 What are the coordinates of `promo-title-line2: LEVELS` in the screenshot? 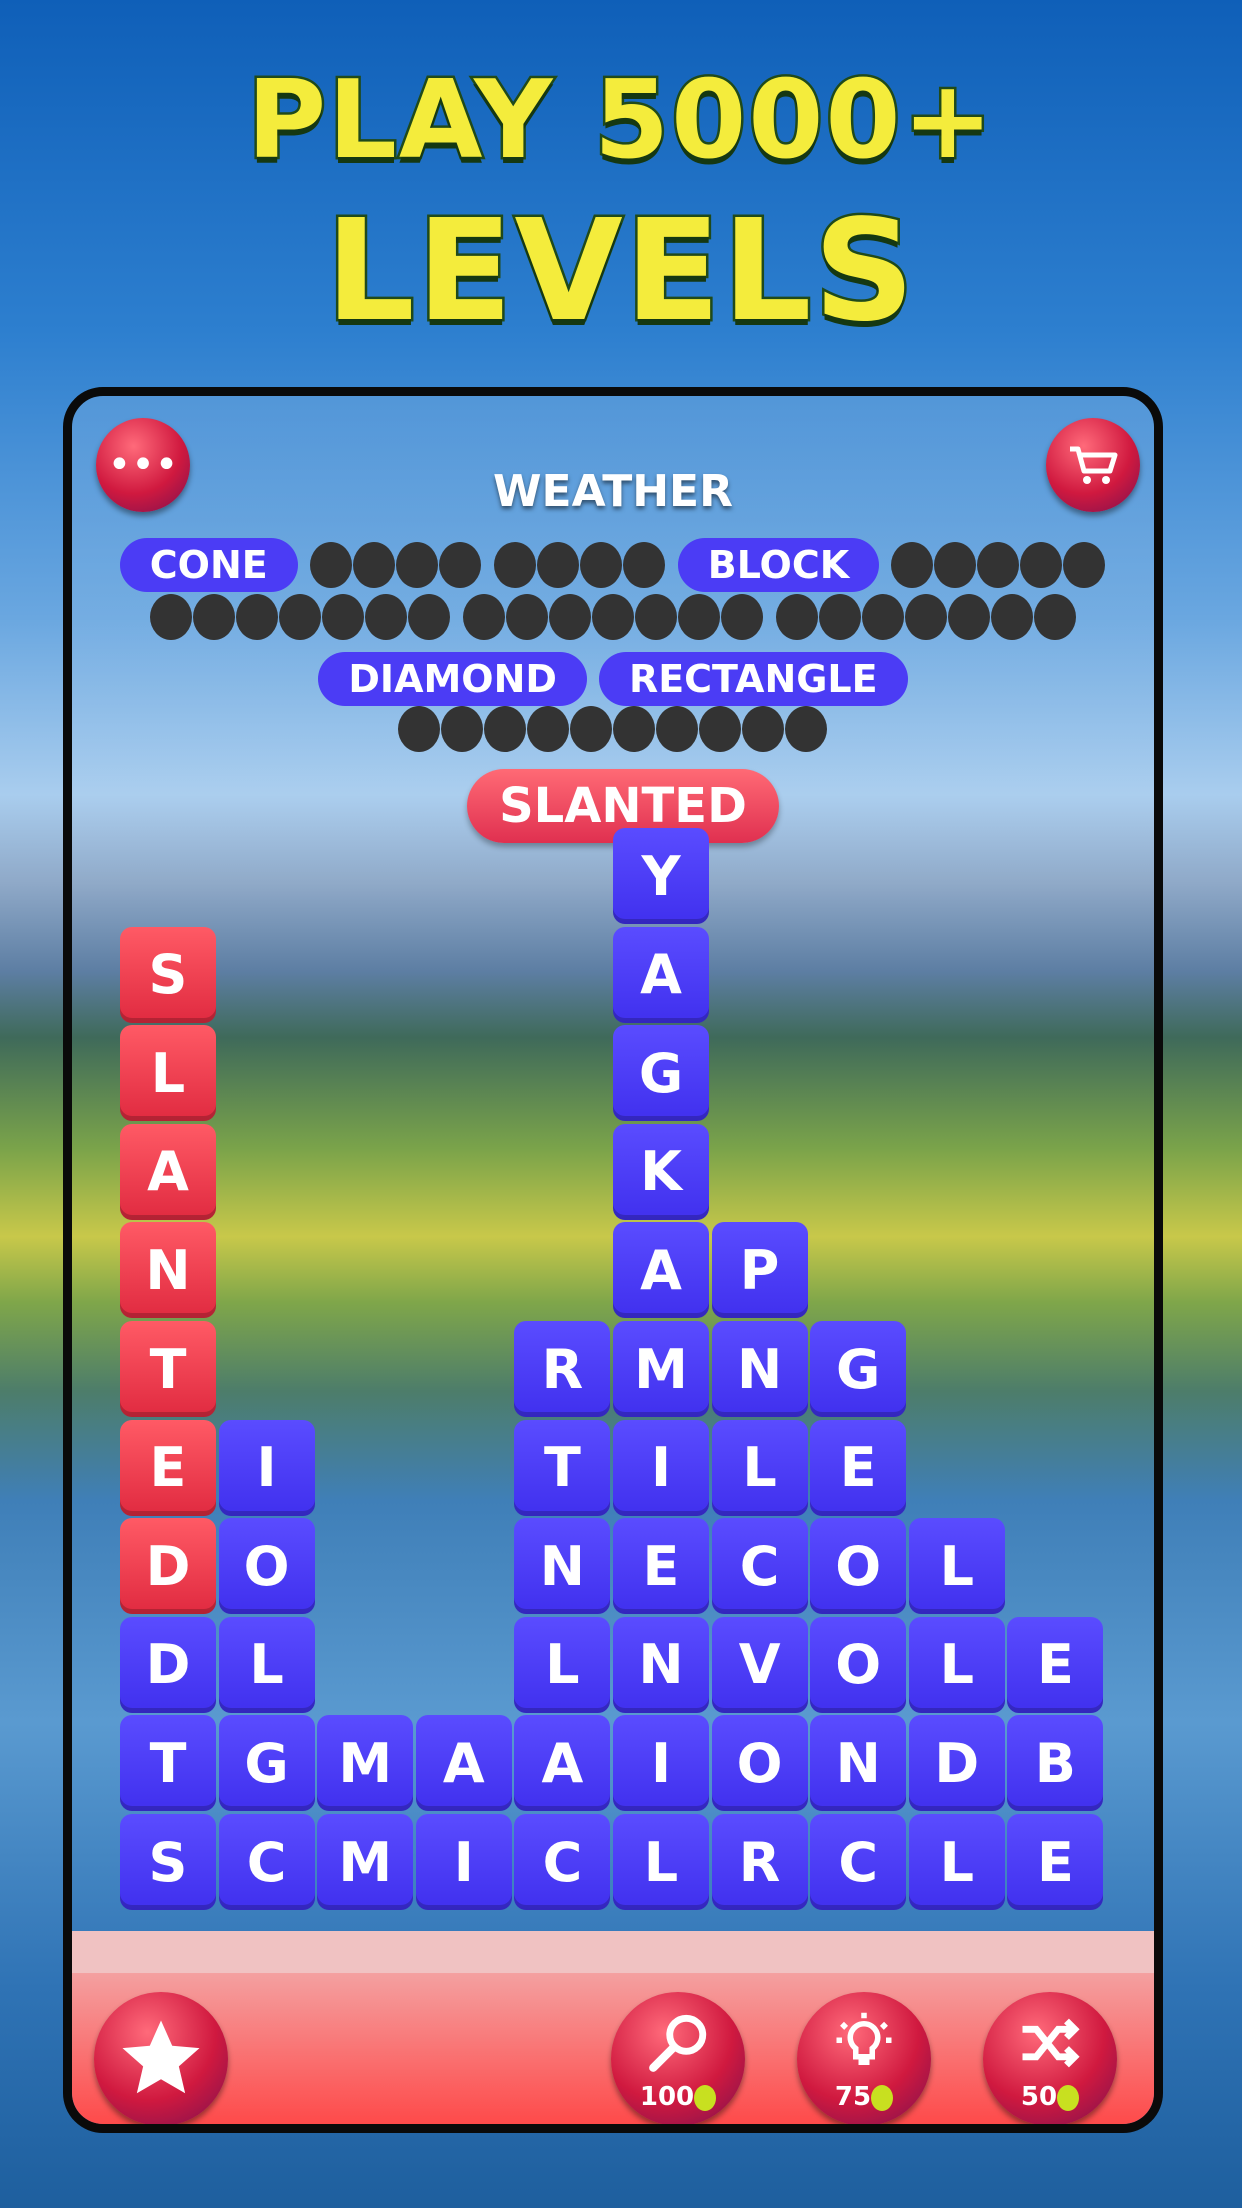 It's located at (620, 272).